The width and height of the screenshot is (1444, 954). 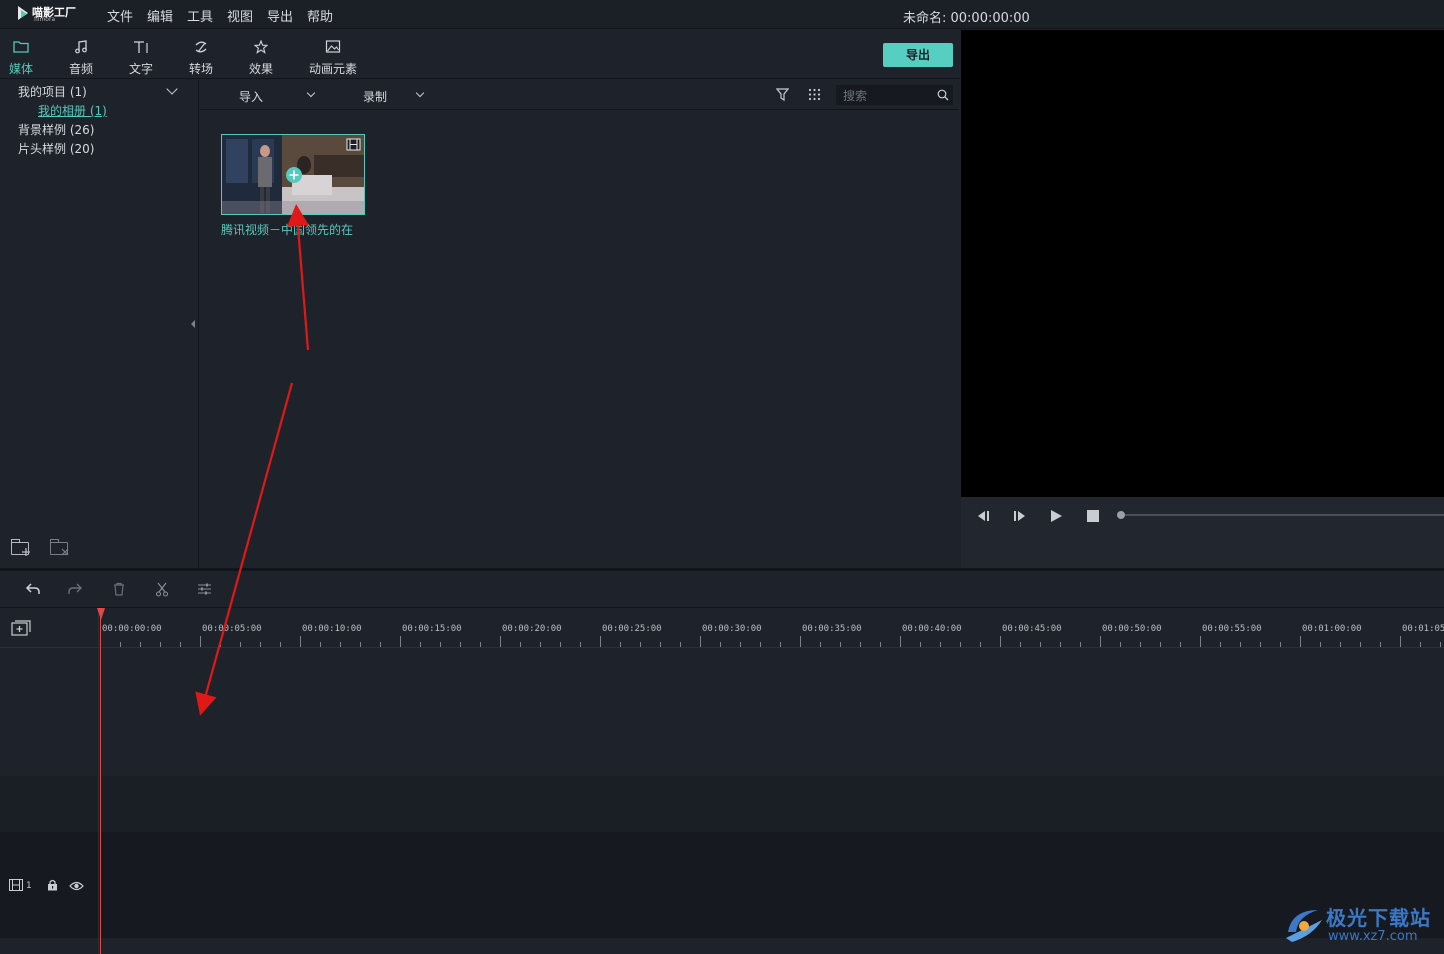 I want to click on grid-view-icon, so click(x=814, y=96).